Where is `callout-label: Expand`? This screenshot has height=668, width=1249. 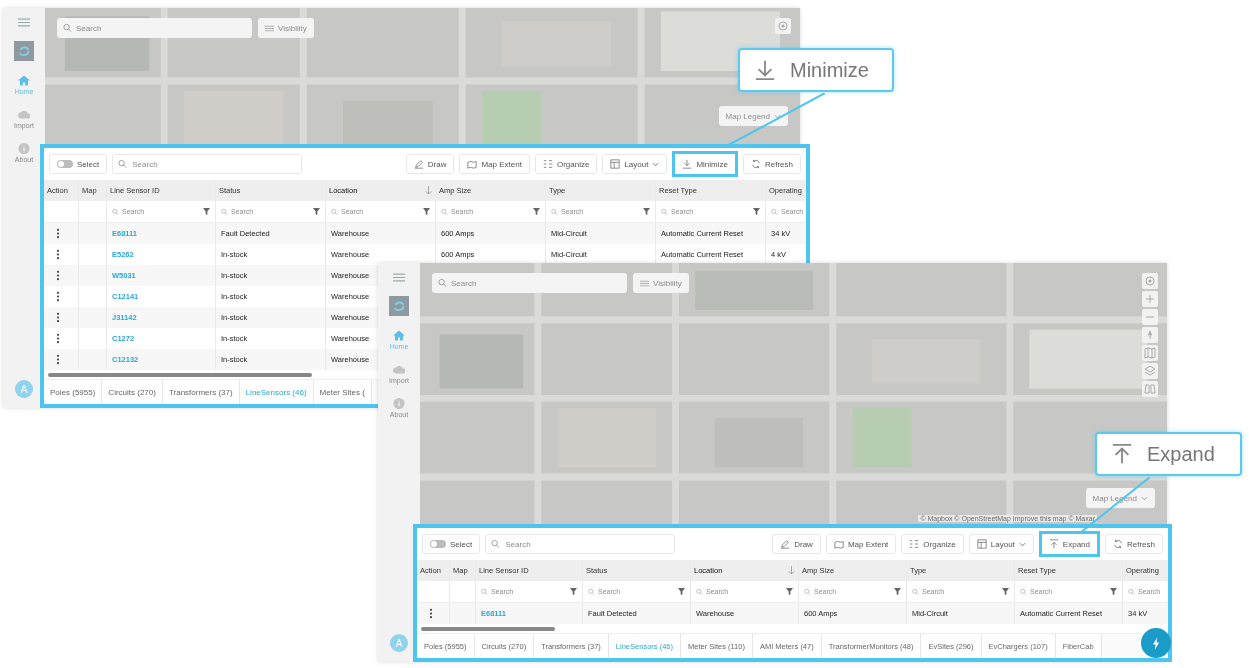
callout-label: Expand is located at coordinates (1181, 454).